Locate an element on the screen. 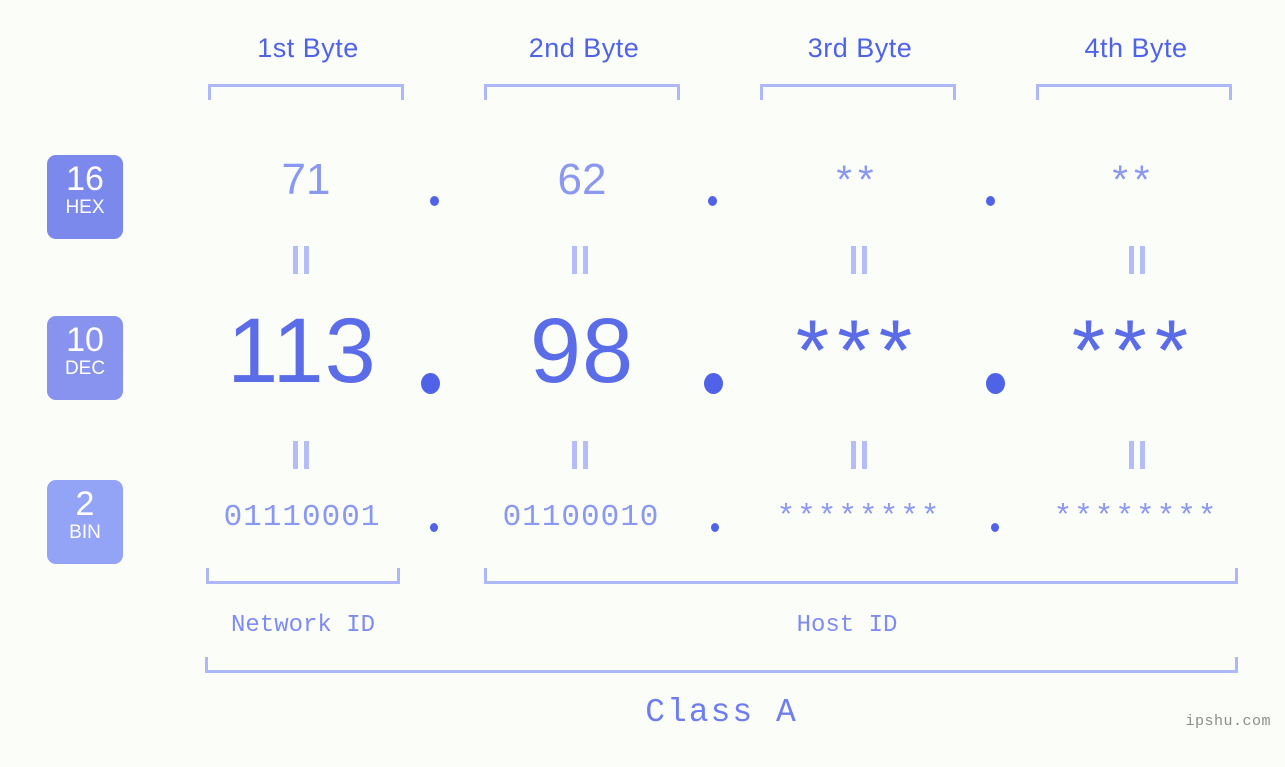  radix-badge-bin-name: BIN is located at coordinates (85, 532).